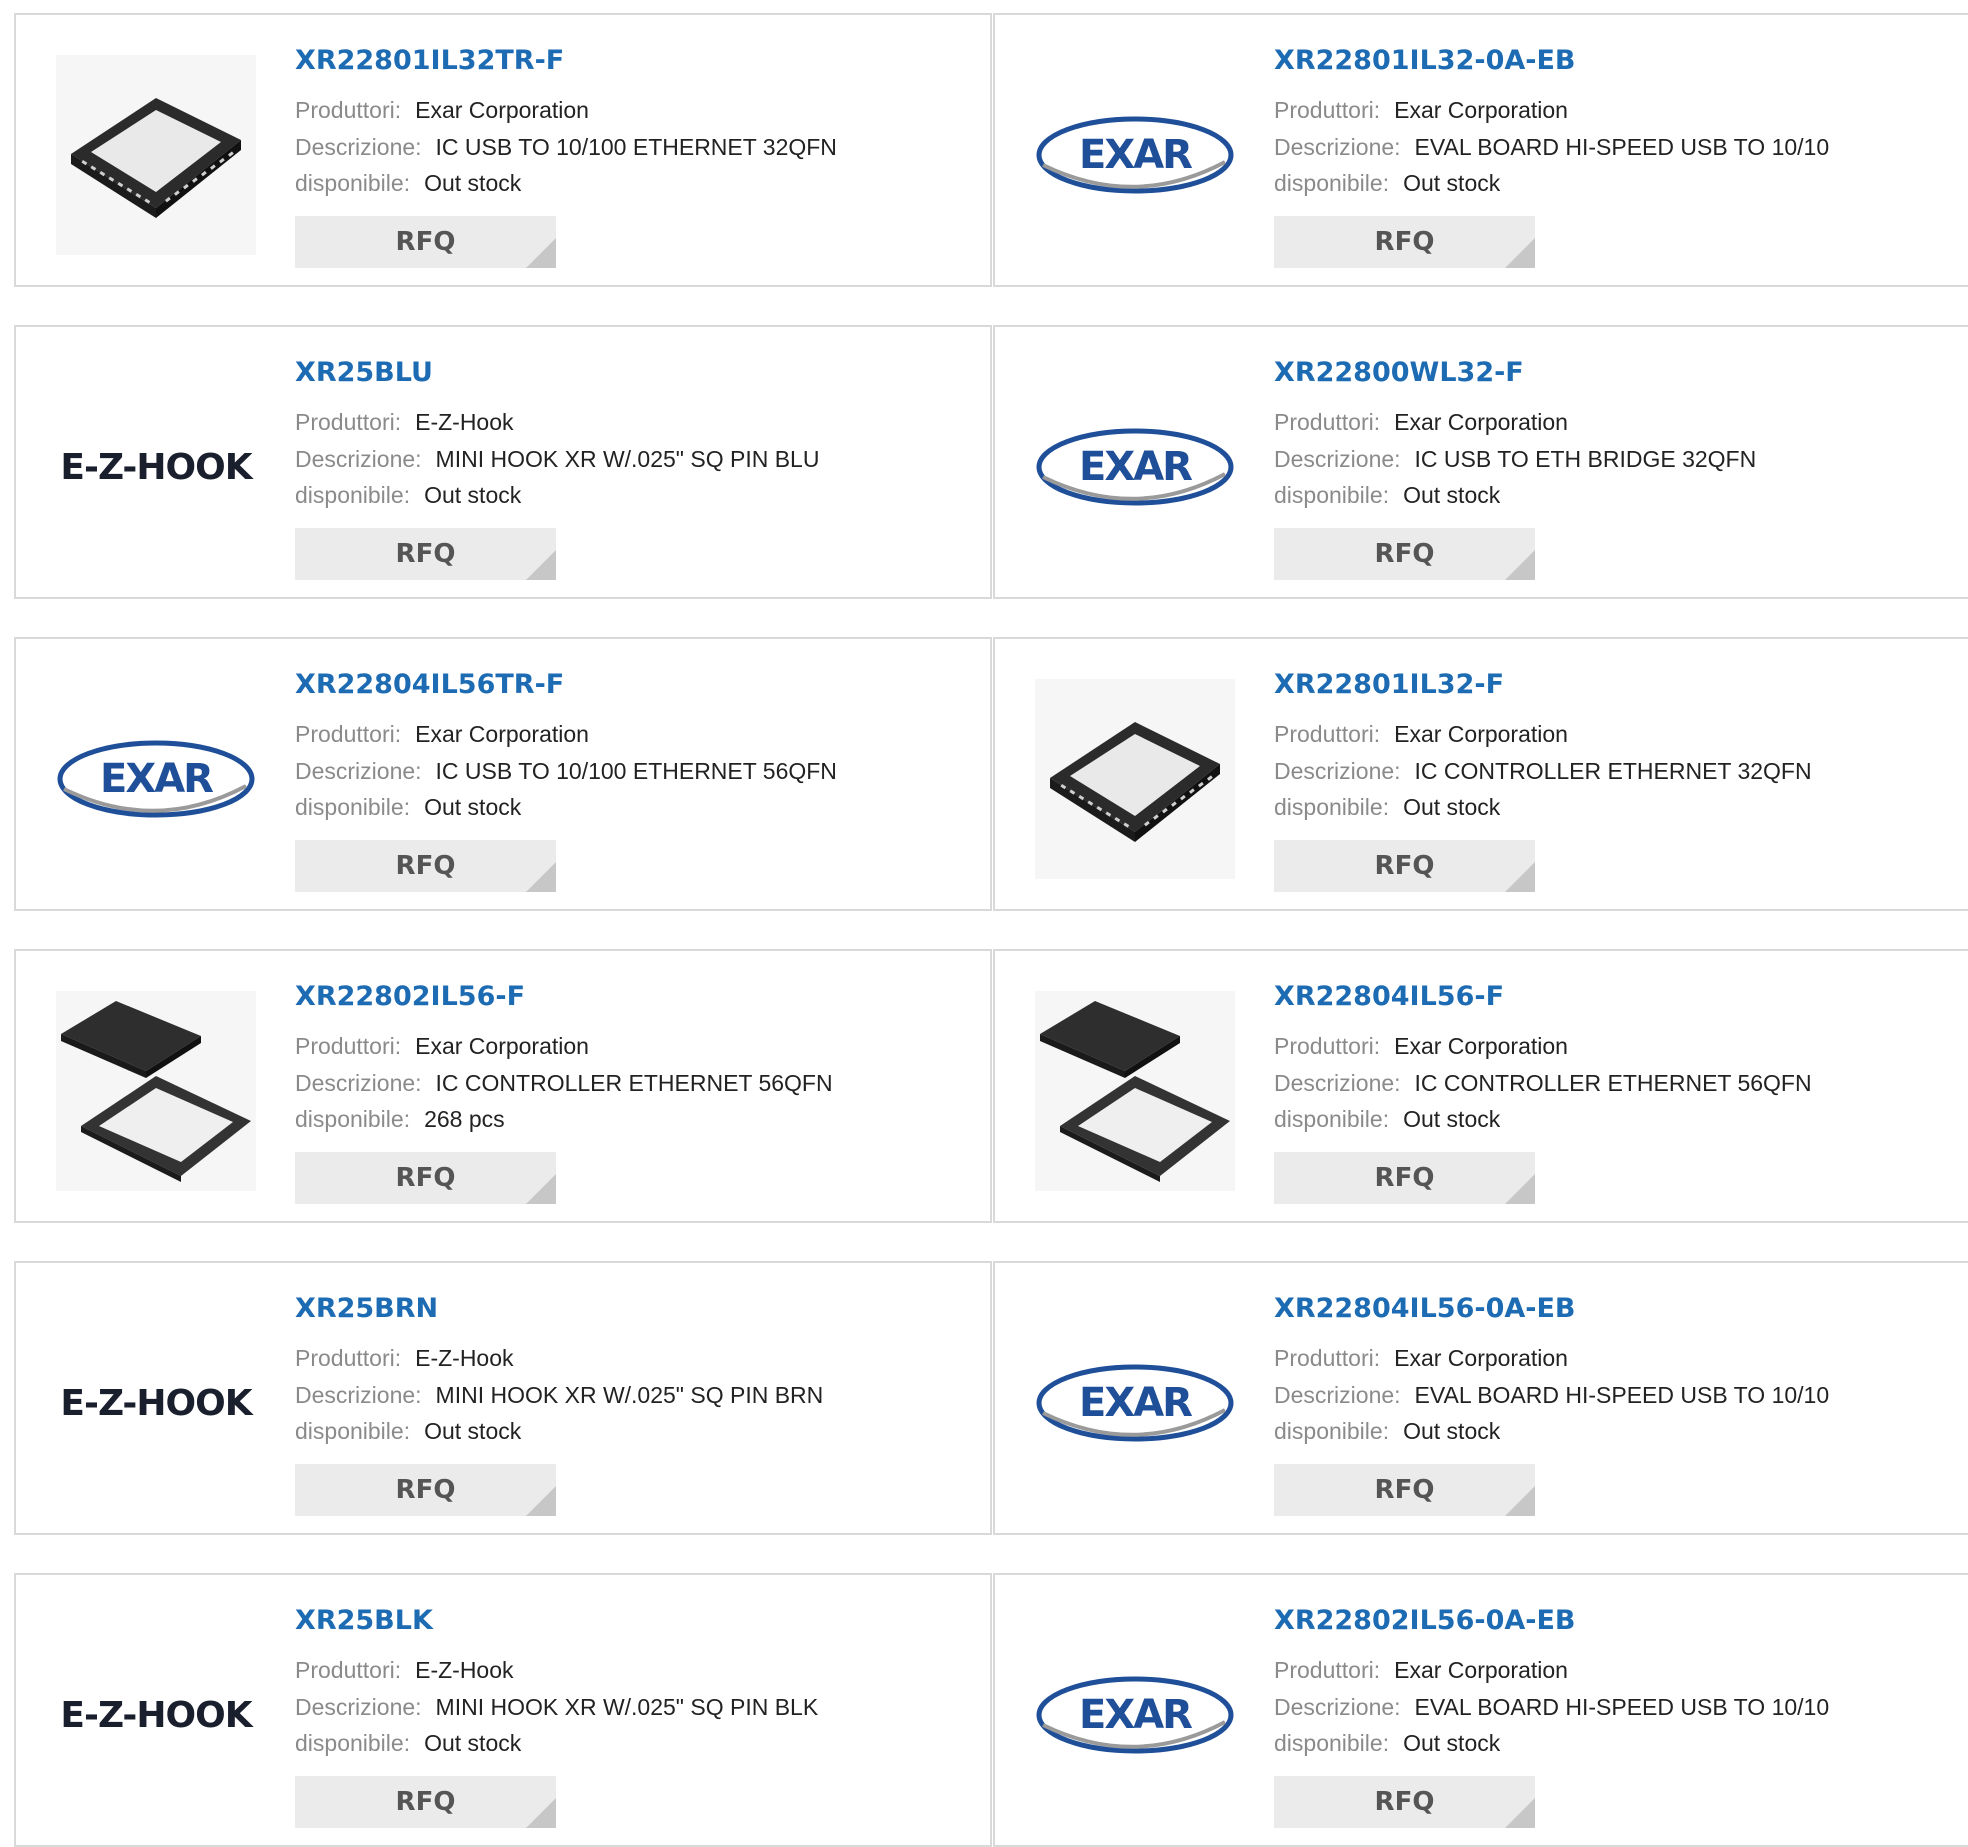 The width and height of the screenshot is (1968, 1847). What do you see at coordinates (627, 1707) in the screenshot?
I see `description-value: MINI HOOK XR W/.025" SQ PIN BLK` at bounding box center [627, 1707].